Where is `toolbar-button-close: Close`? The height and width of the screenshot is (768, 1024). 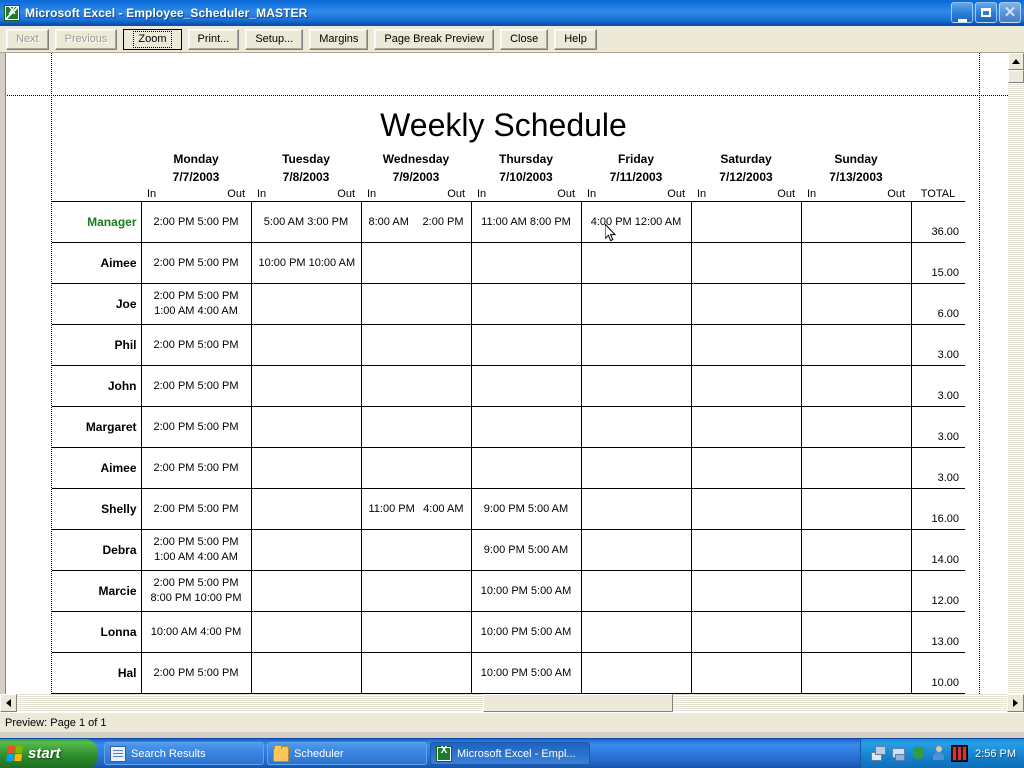 toolbar-button-close: Close is located at coordinates (524, 39).